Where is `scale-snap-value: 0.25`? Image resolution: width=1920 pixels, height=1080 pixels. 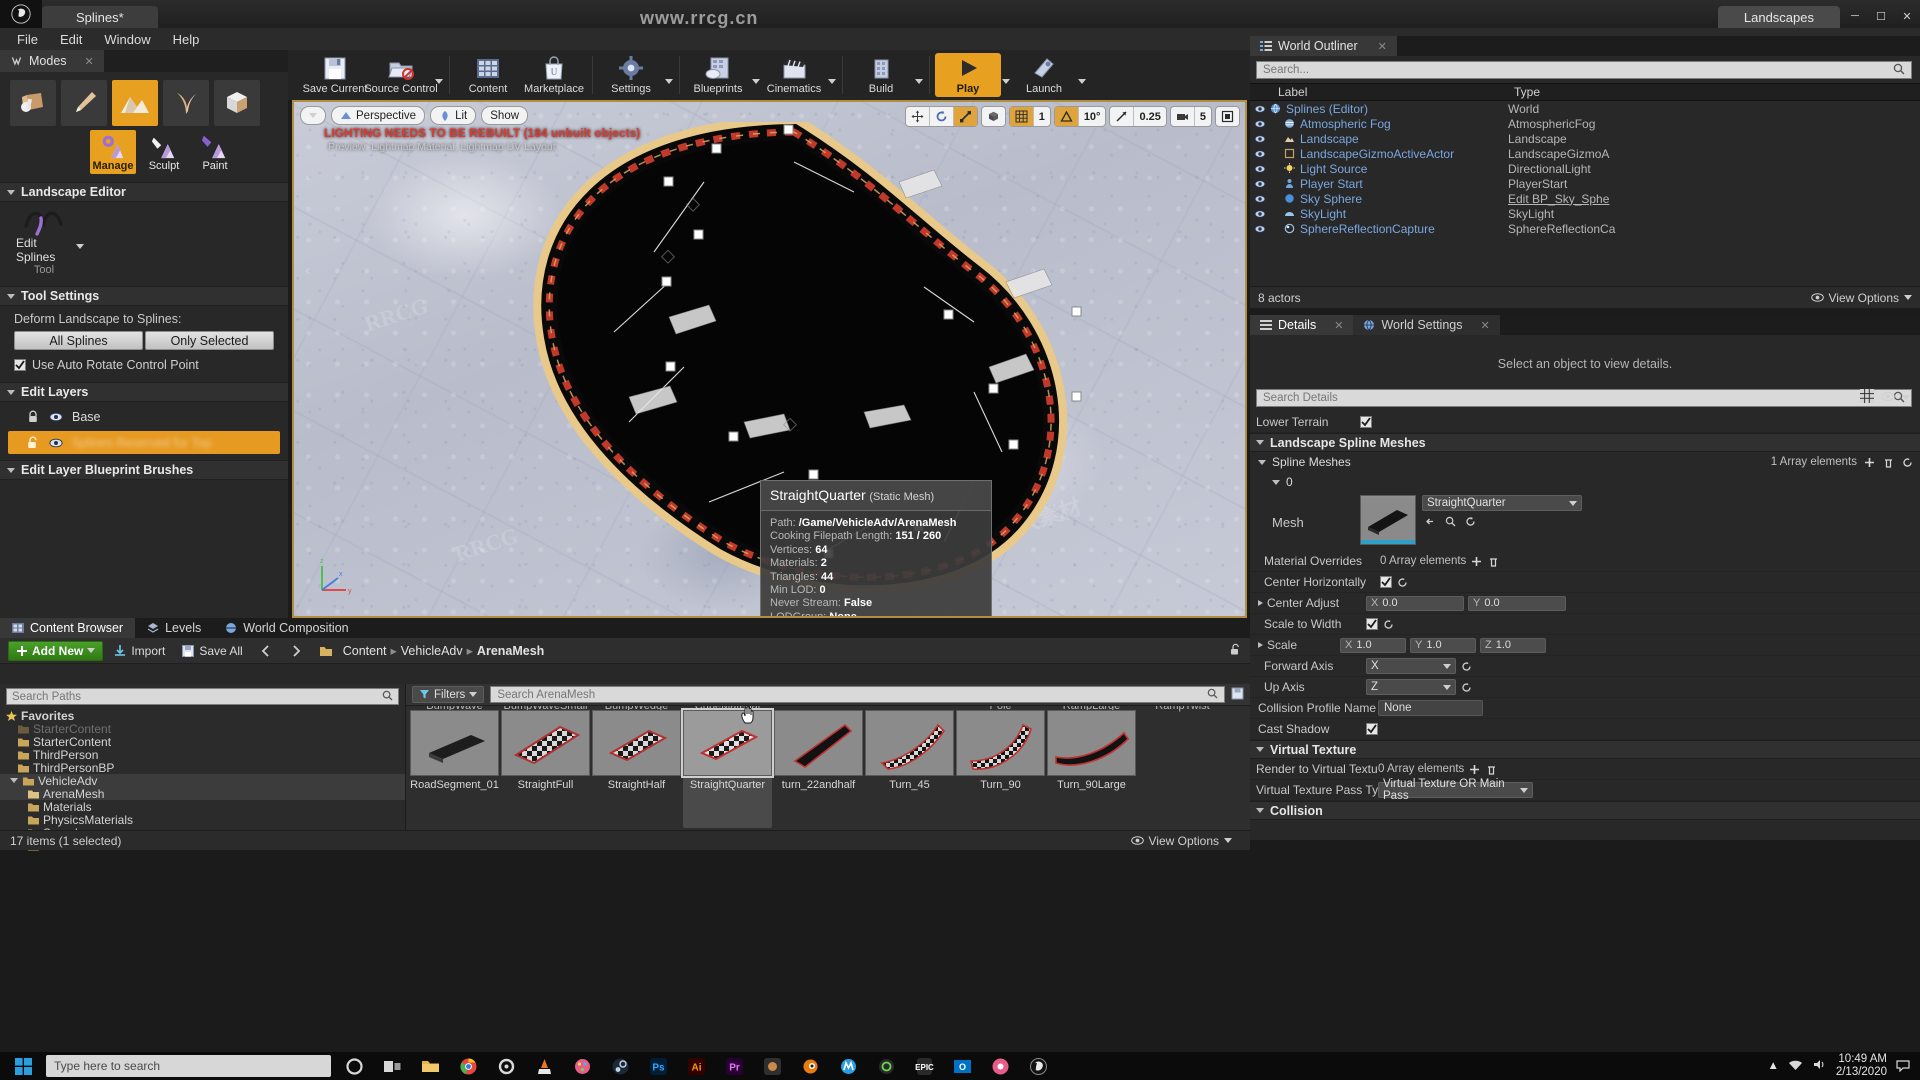
scale-snap-value: 0.25 is located at coordinates (1149, 116).